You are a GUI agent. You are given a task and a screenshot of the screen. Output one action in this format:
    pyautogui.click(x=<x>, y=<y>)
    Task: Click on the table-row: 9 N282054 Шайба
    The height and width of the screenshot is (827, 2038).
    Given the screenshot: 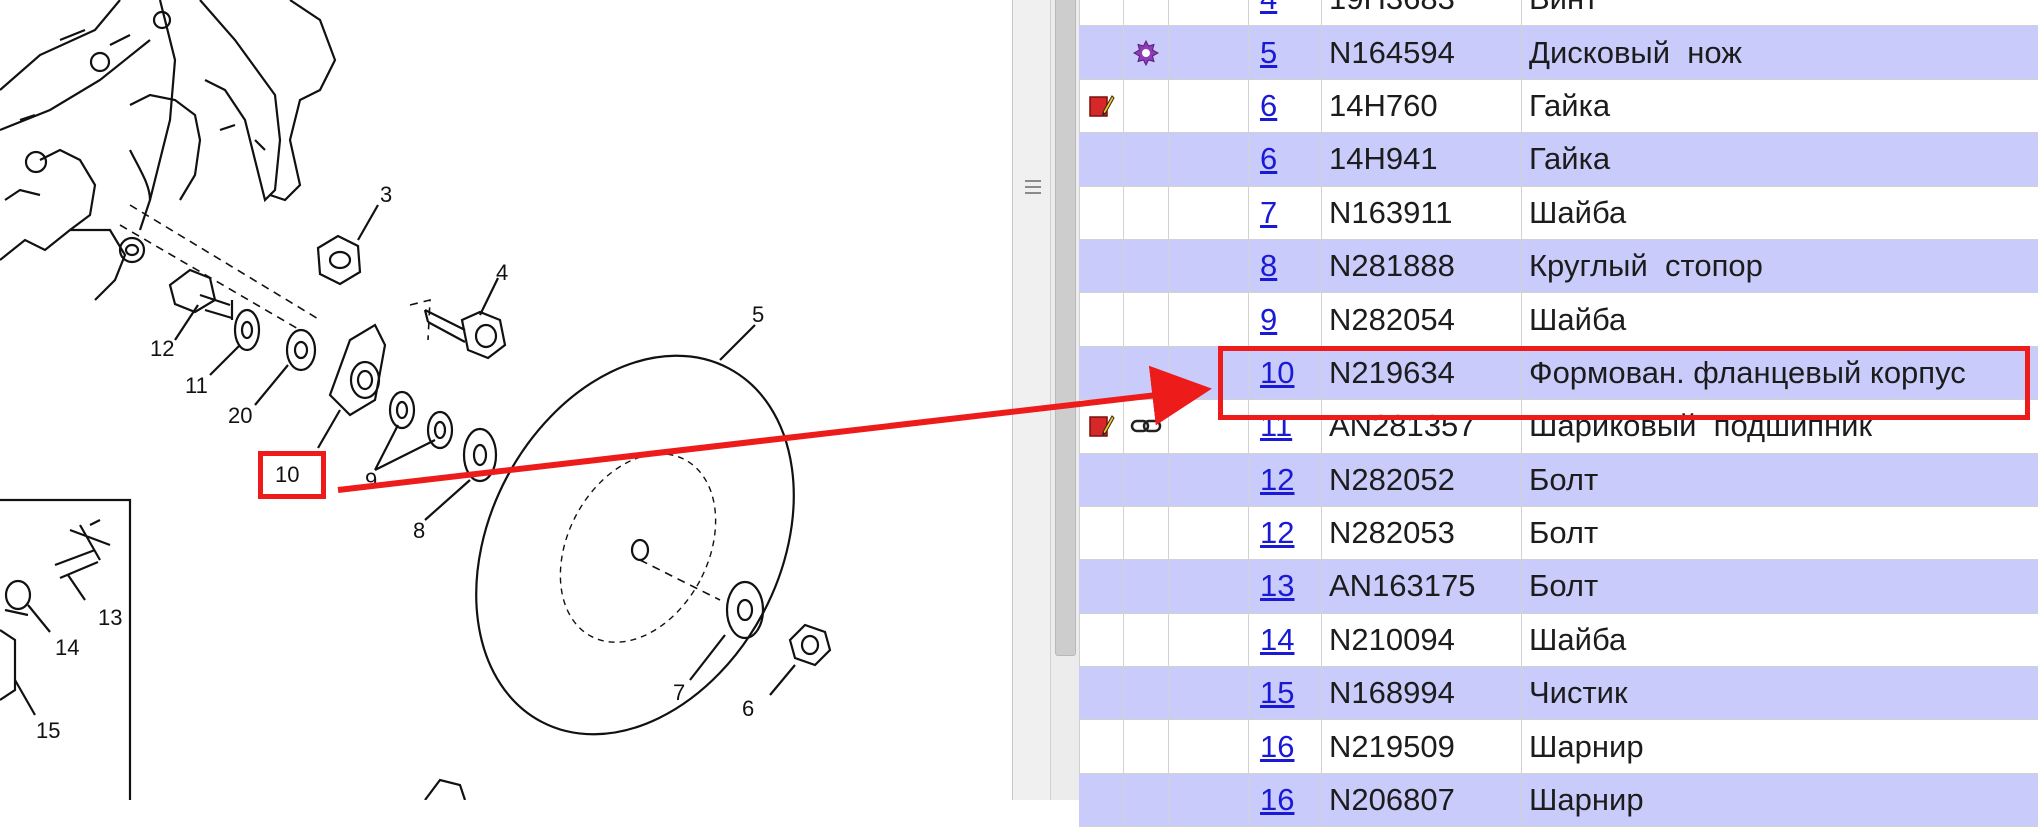 What is the action you would take?
    pyautogui.click(x=1558, y=320)
    